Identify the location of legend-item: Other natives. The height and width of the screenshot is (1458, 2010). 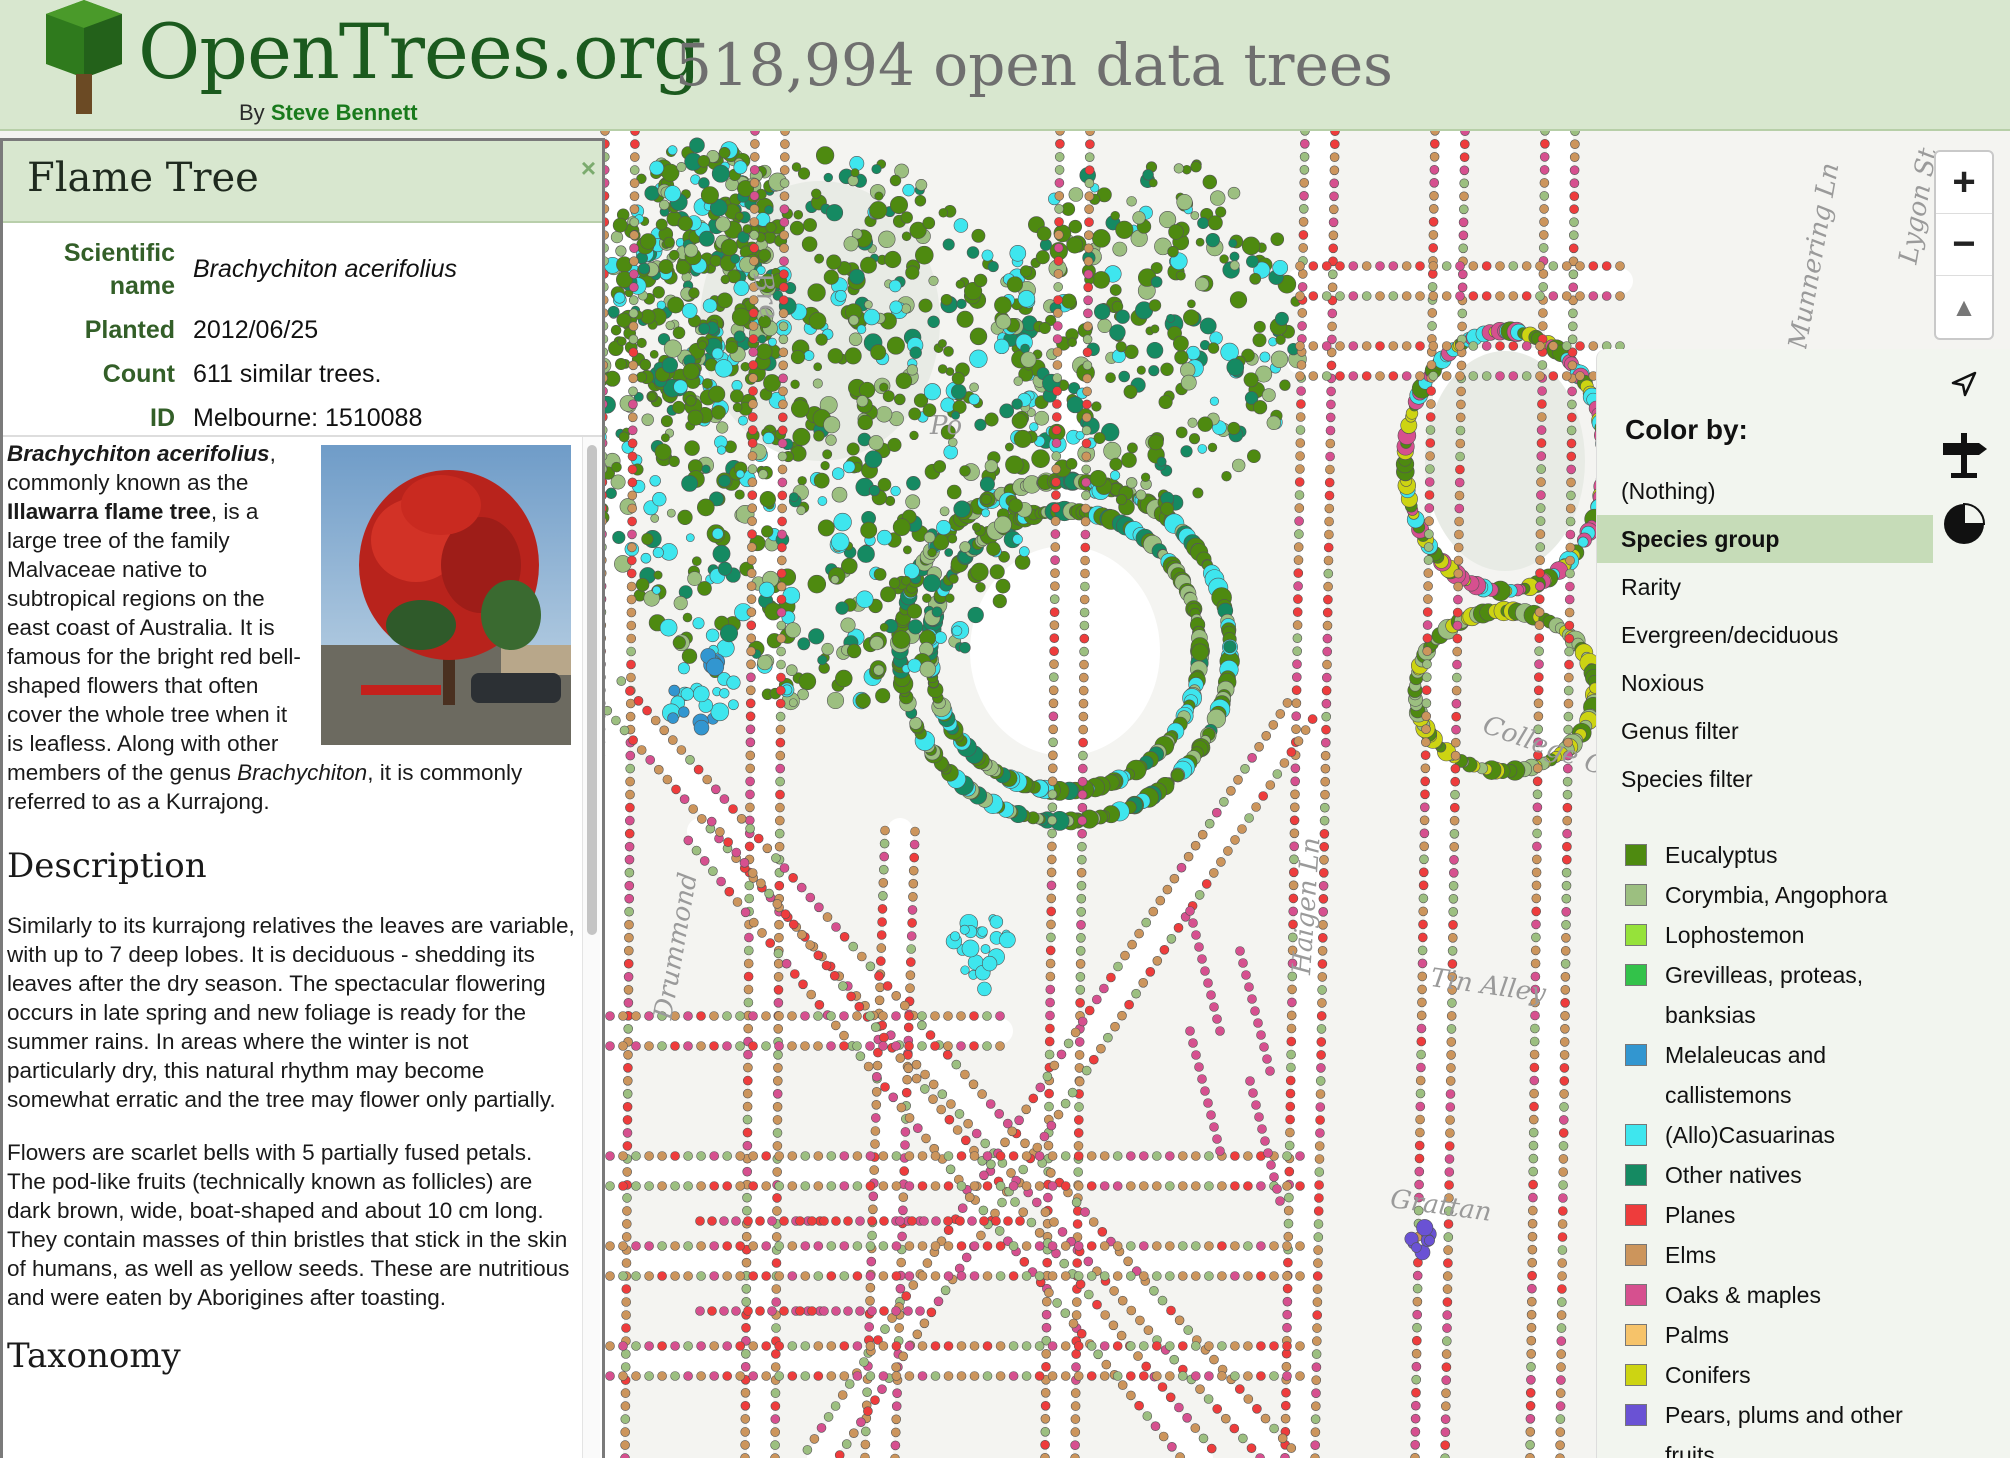
(1775, 1175).